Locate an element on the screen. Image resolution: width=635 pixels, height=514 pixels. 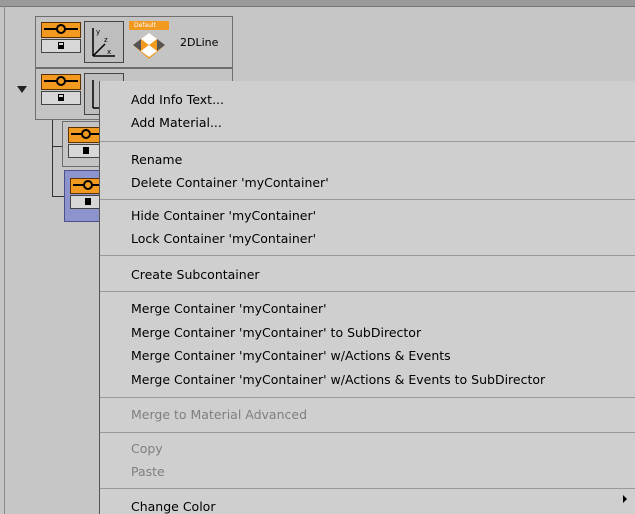
scene-tree-left-border is located at coordinates (4, 260).